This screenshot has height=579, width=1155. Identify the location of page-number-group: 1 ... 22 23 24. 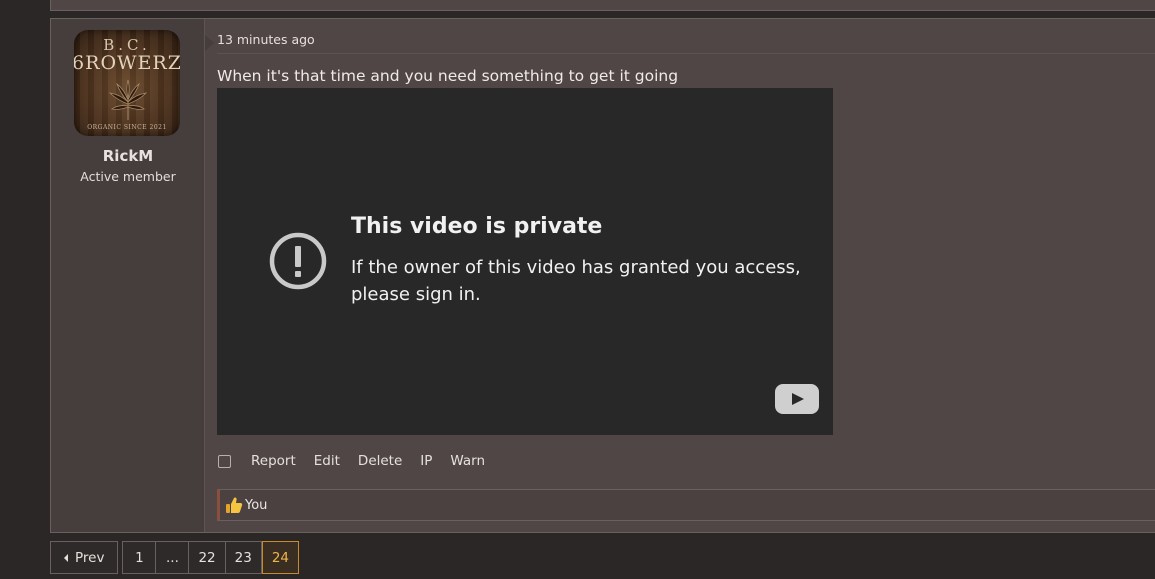
(211, 557).